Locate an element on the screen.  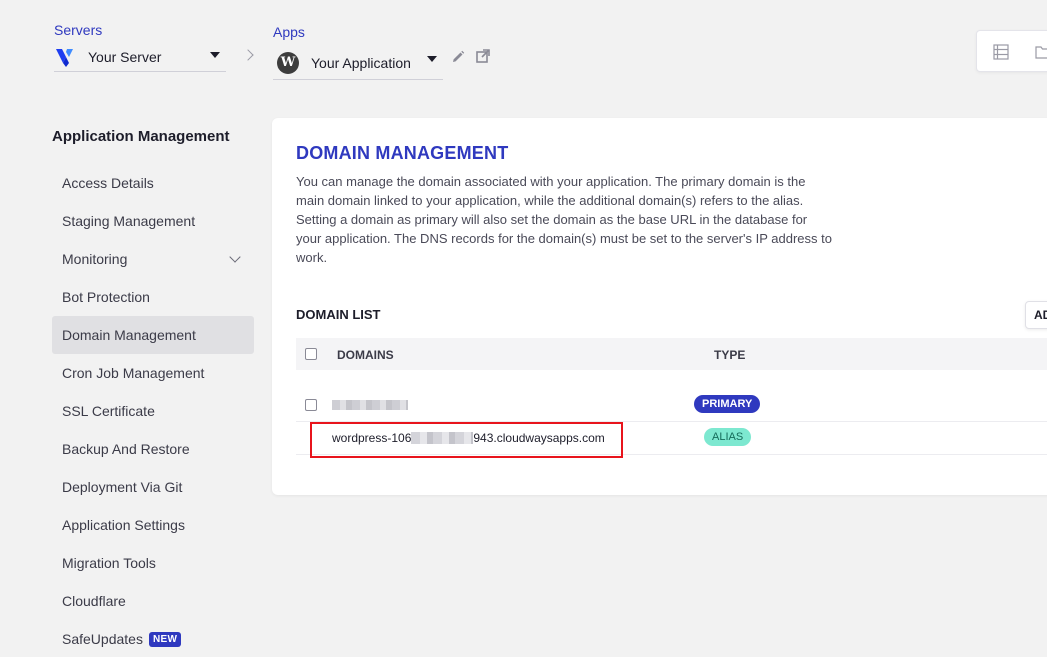
app-selector: Apps W Your Application is located at coordinates (358, 52).